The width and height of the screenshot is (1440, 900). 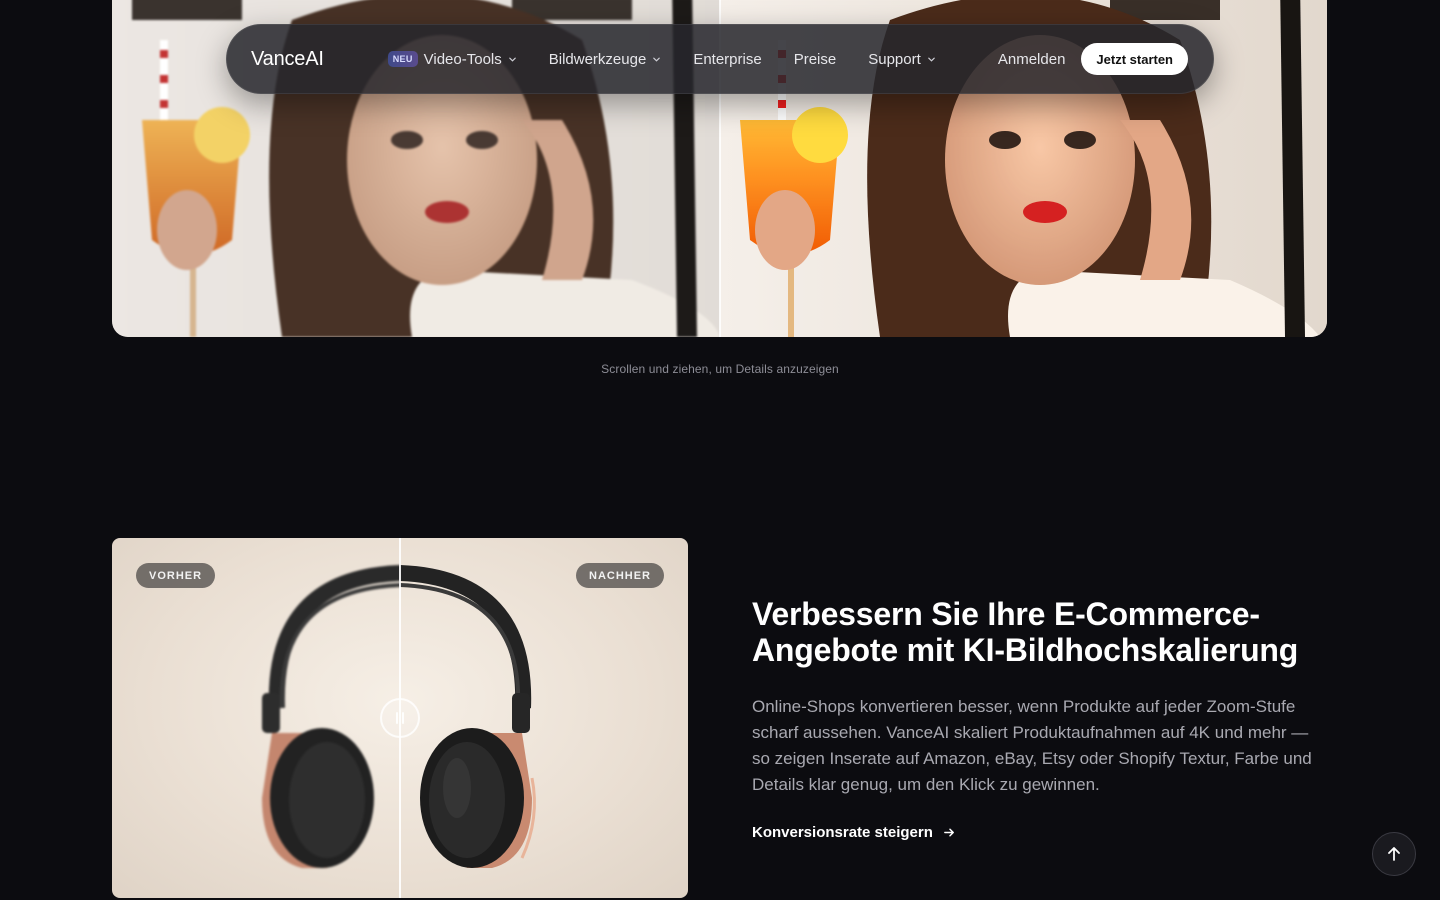 What do you see at coordinates (1032, 59) in the screenshot?
I see `signin-link: Anmelden` at bounding box center [1032, 59].